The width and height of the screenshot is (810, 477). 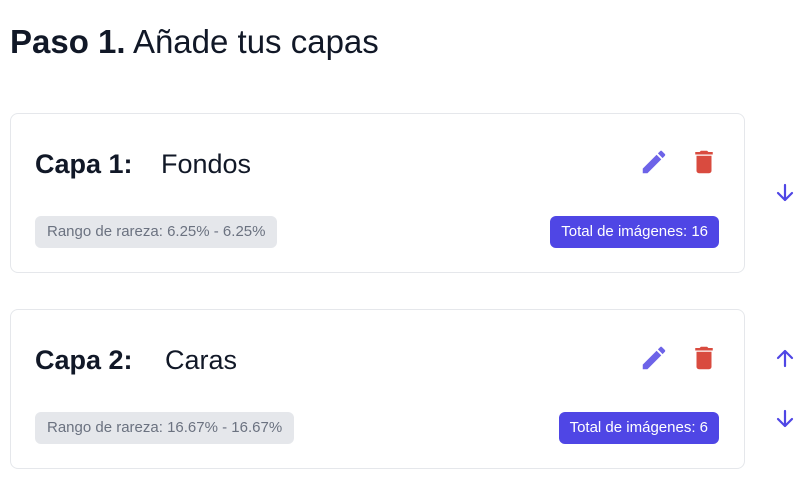 I want to click on layer-name: Fondos, so click(x=206, y=164).